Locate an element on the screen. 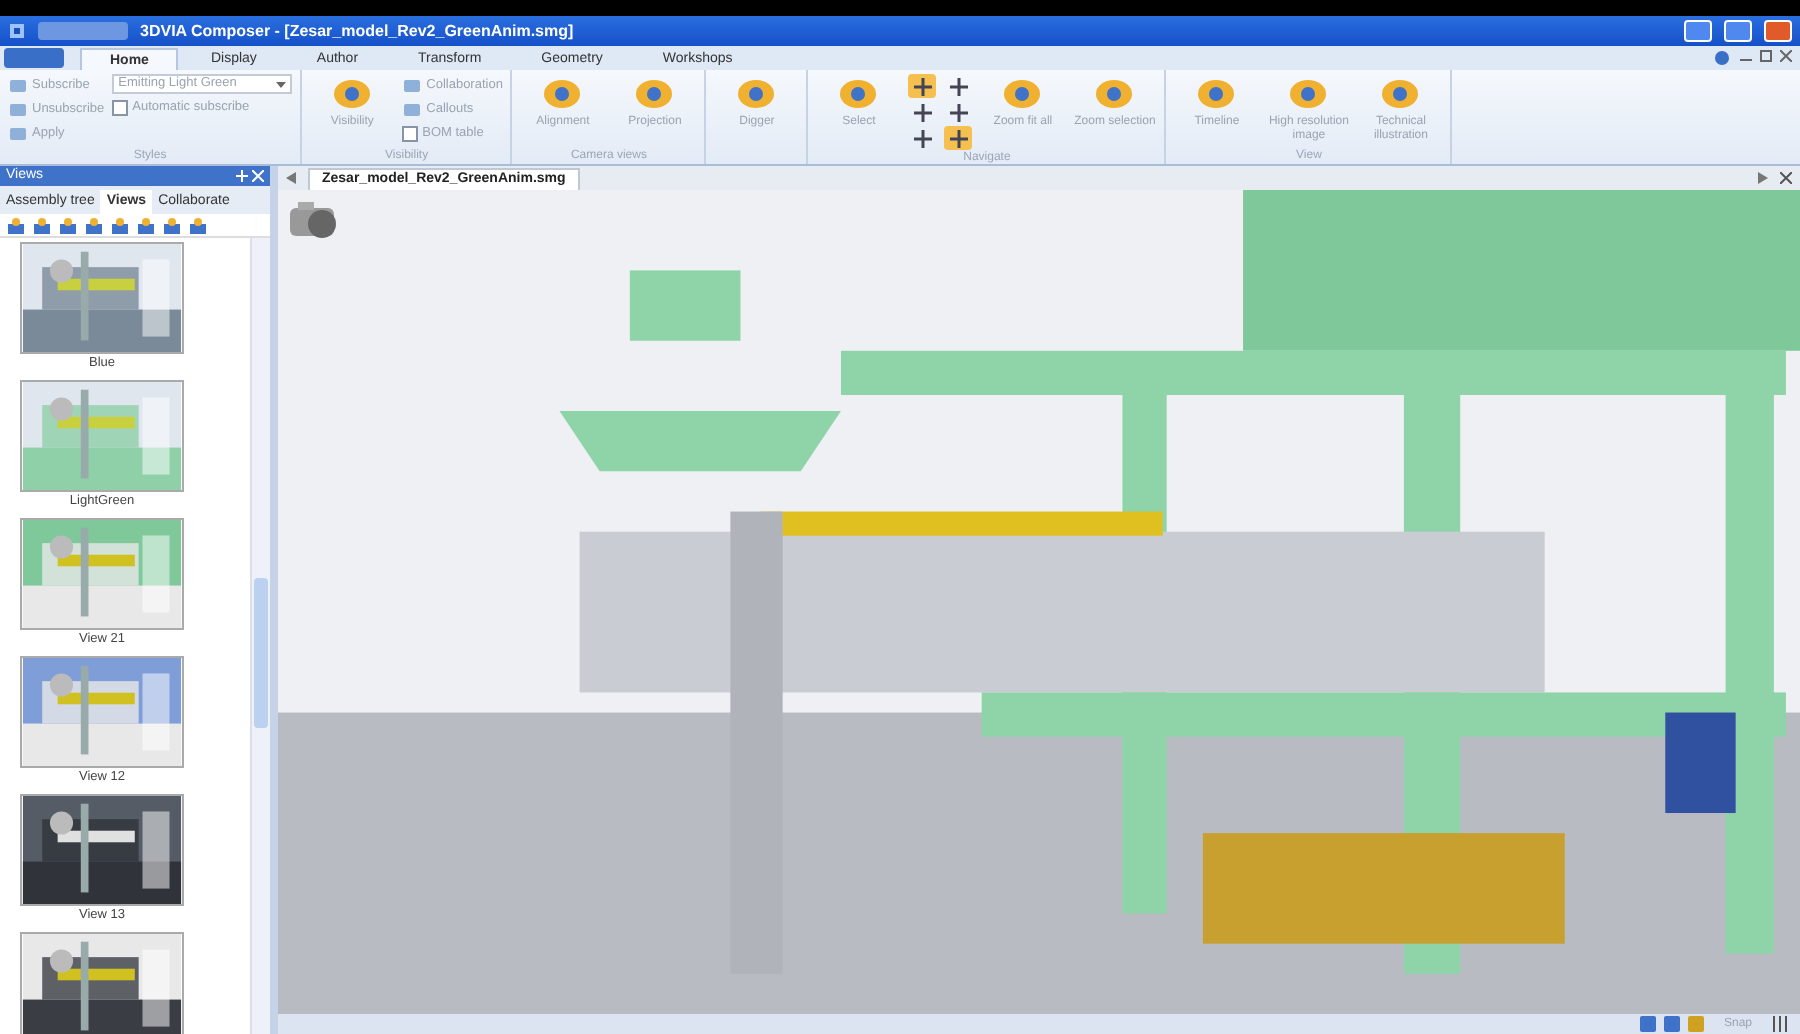 This screenshot has height=1034, width=1800. minimize-button is located at coordinates (1698, 31).